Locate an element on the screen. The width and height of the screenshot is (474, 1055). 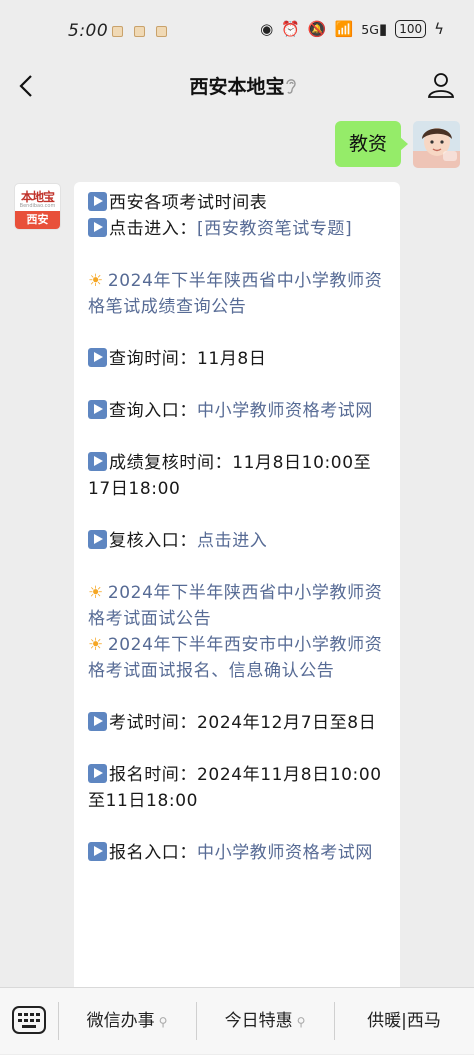
chat-title: 西安本地宝 is located at coordinates (237, 87).